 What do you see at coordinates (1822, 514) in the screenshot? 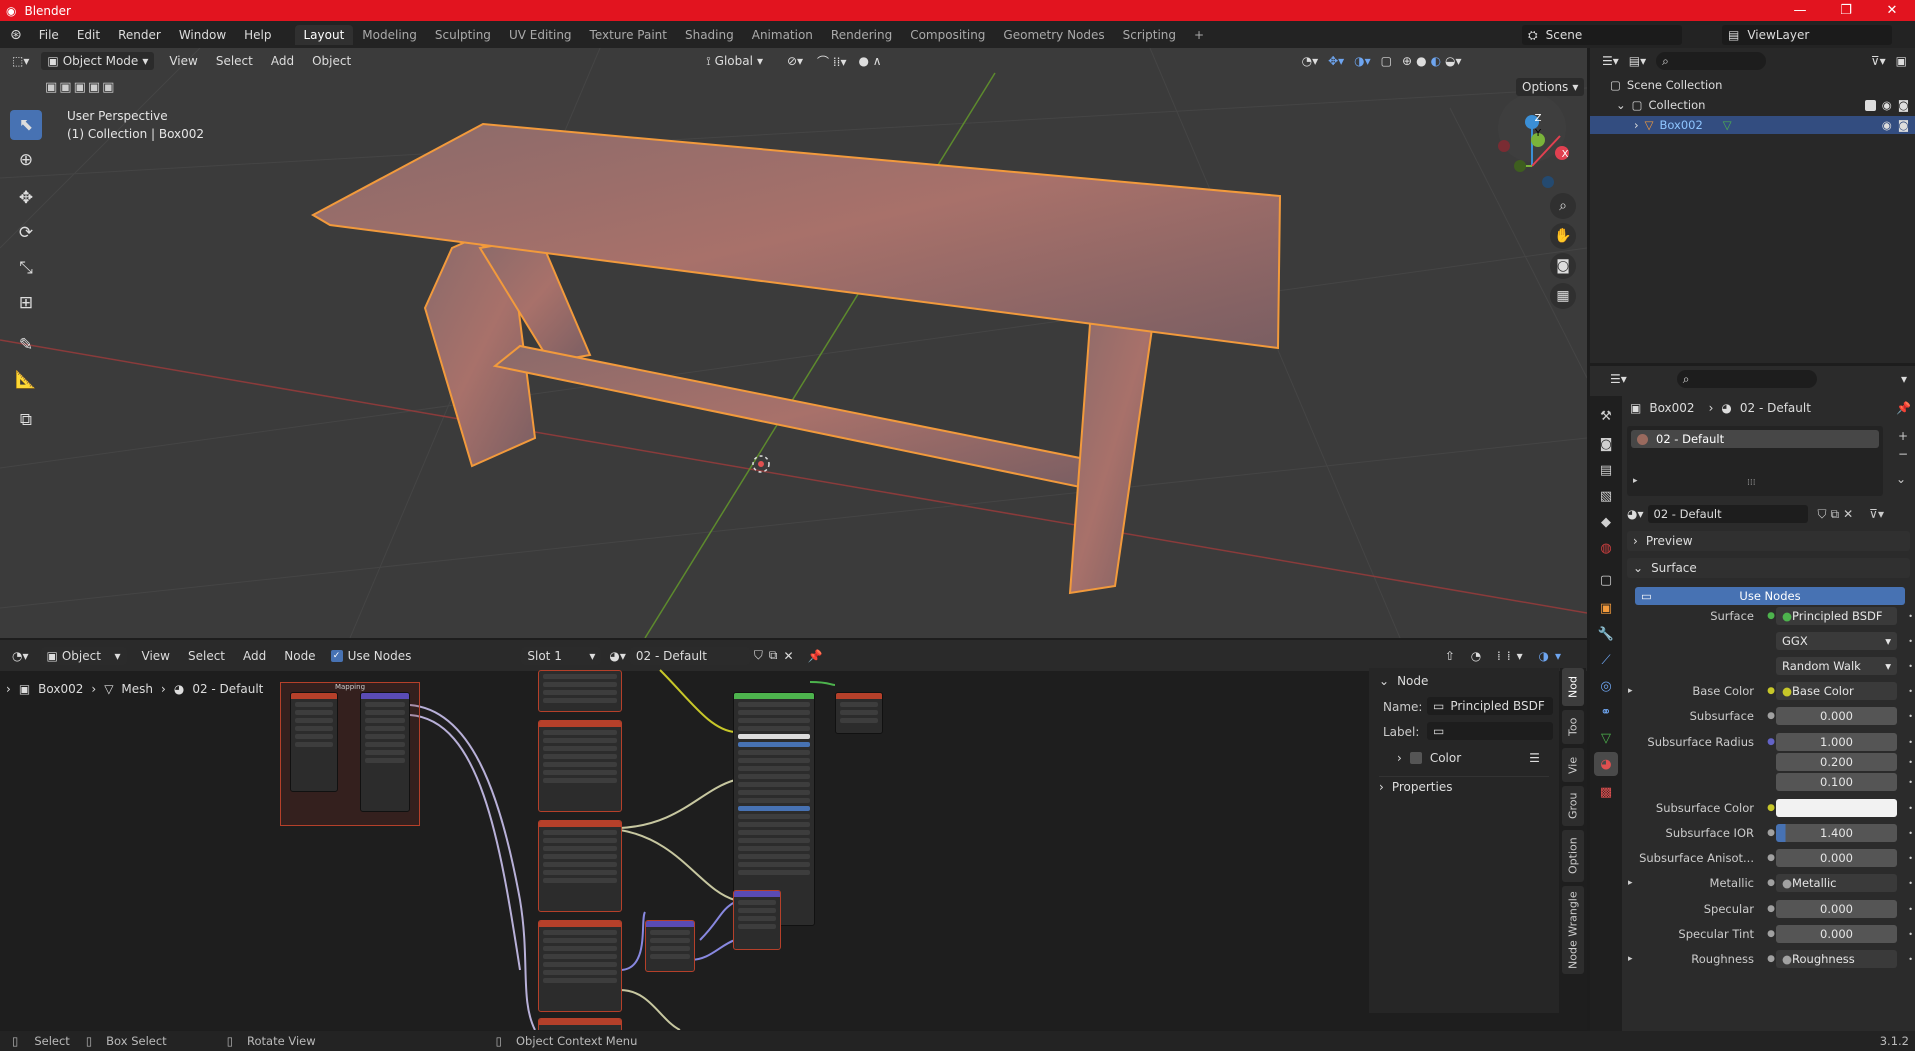
I see `fake-user-icon: ⛉` at bounding box center [1822, 514].